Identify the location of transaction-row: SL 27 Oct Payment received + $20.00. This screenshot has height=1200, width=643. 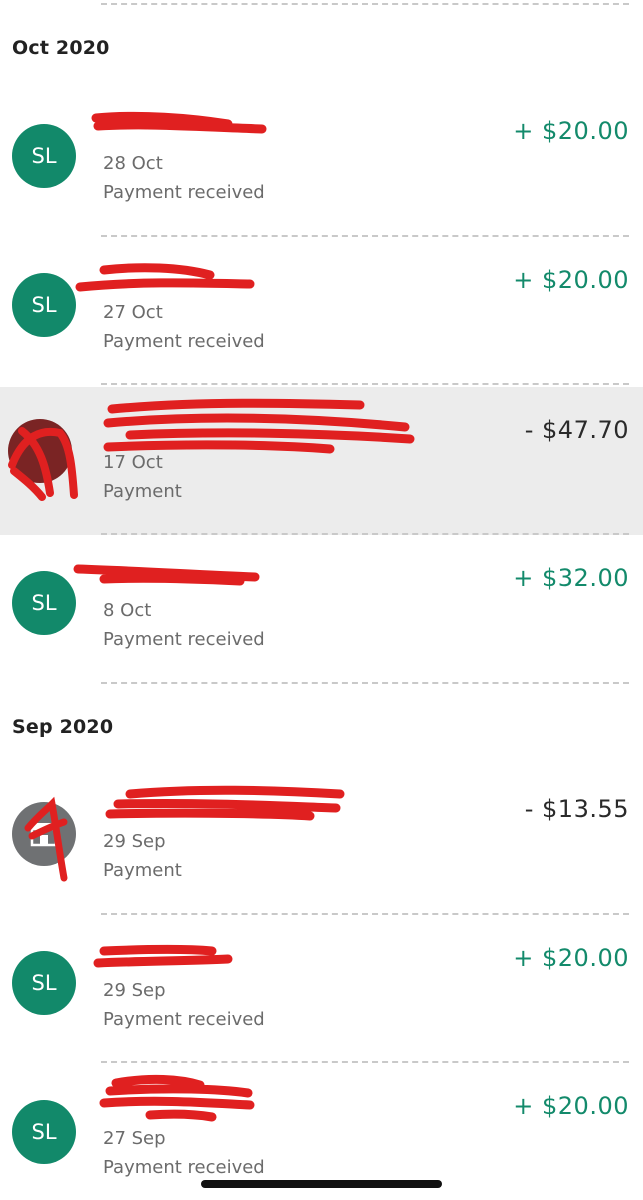
(321, 311).